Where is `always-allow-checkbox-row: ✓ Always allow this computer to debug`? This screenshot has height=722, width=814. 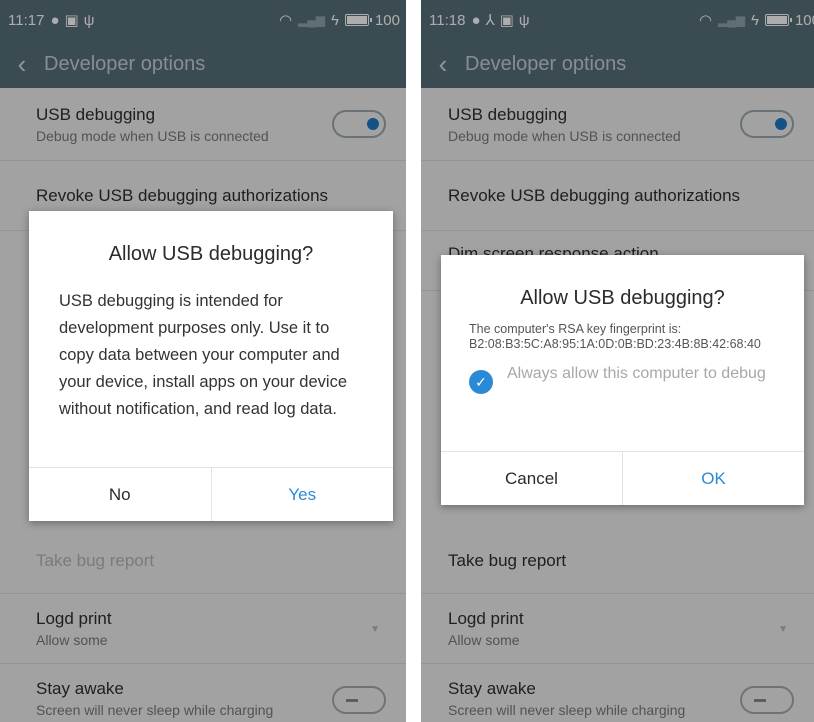 always-allow-checkbox-row: ✓ Always allow this computer to debug is located at coordinates (623, 379).